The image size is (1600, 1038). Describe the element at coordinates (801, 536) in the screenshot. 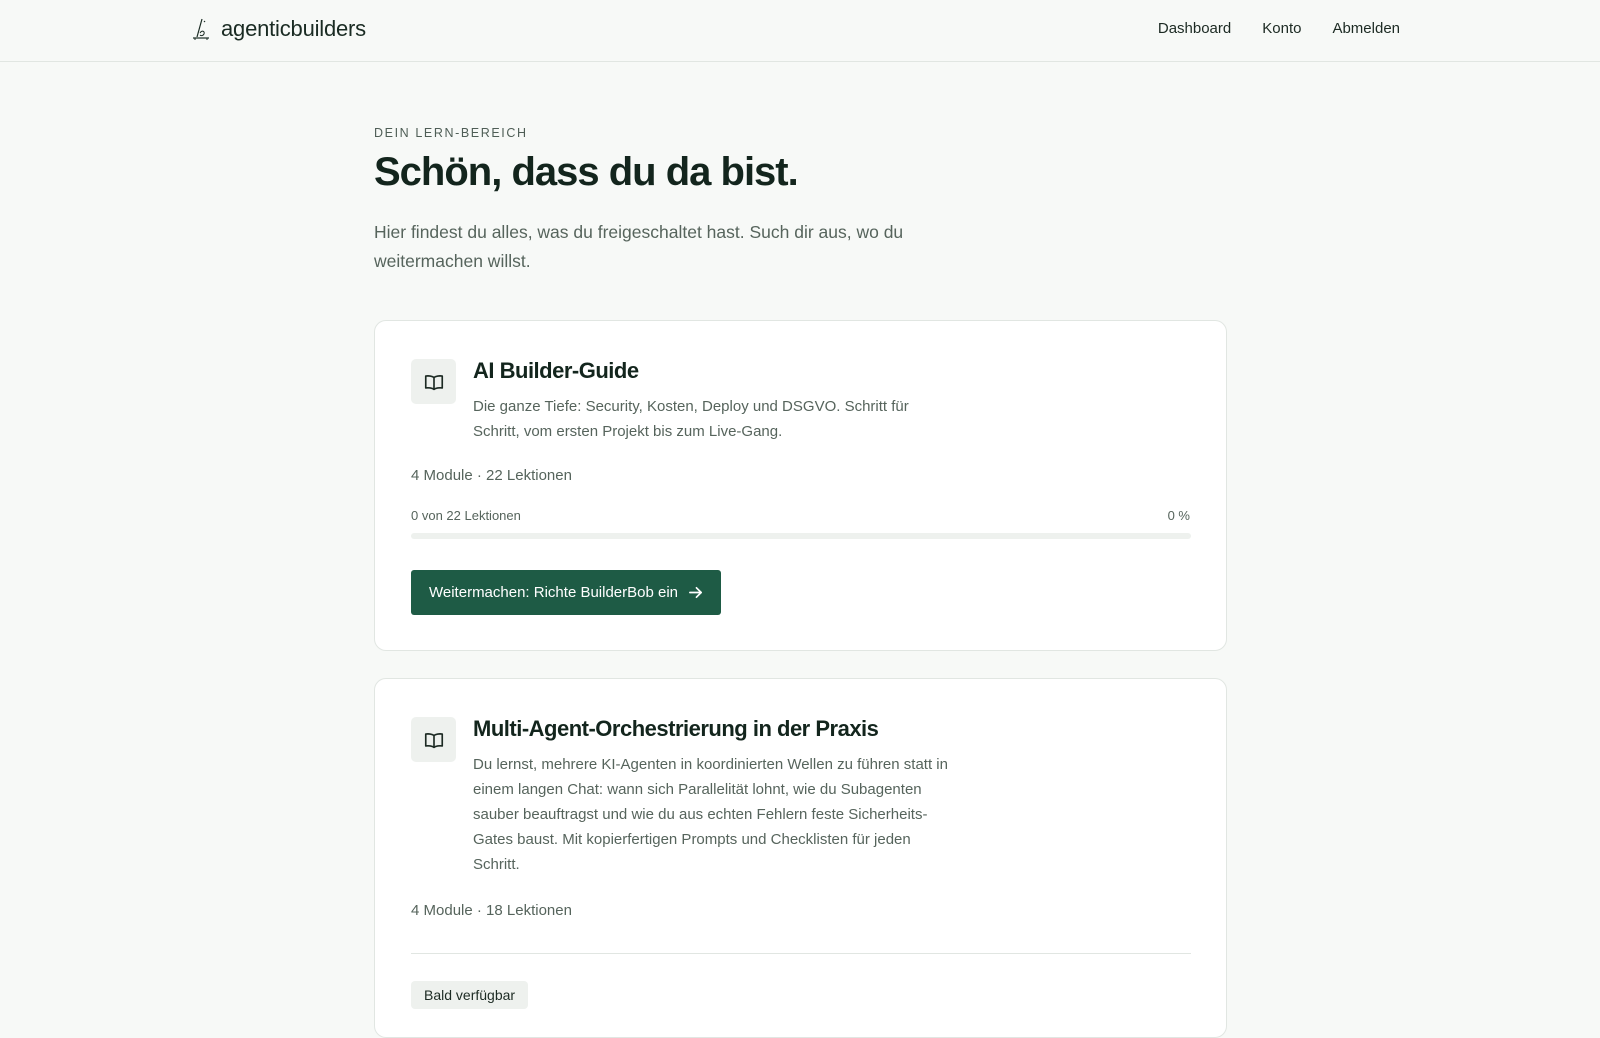

I see `progress-bar` at that location.